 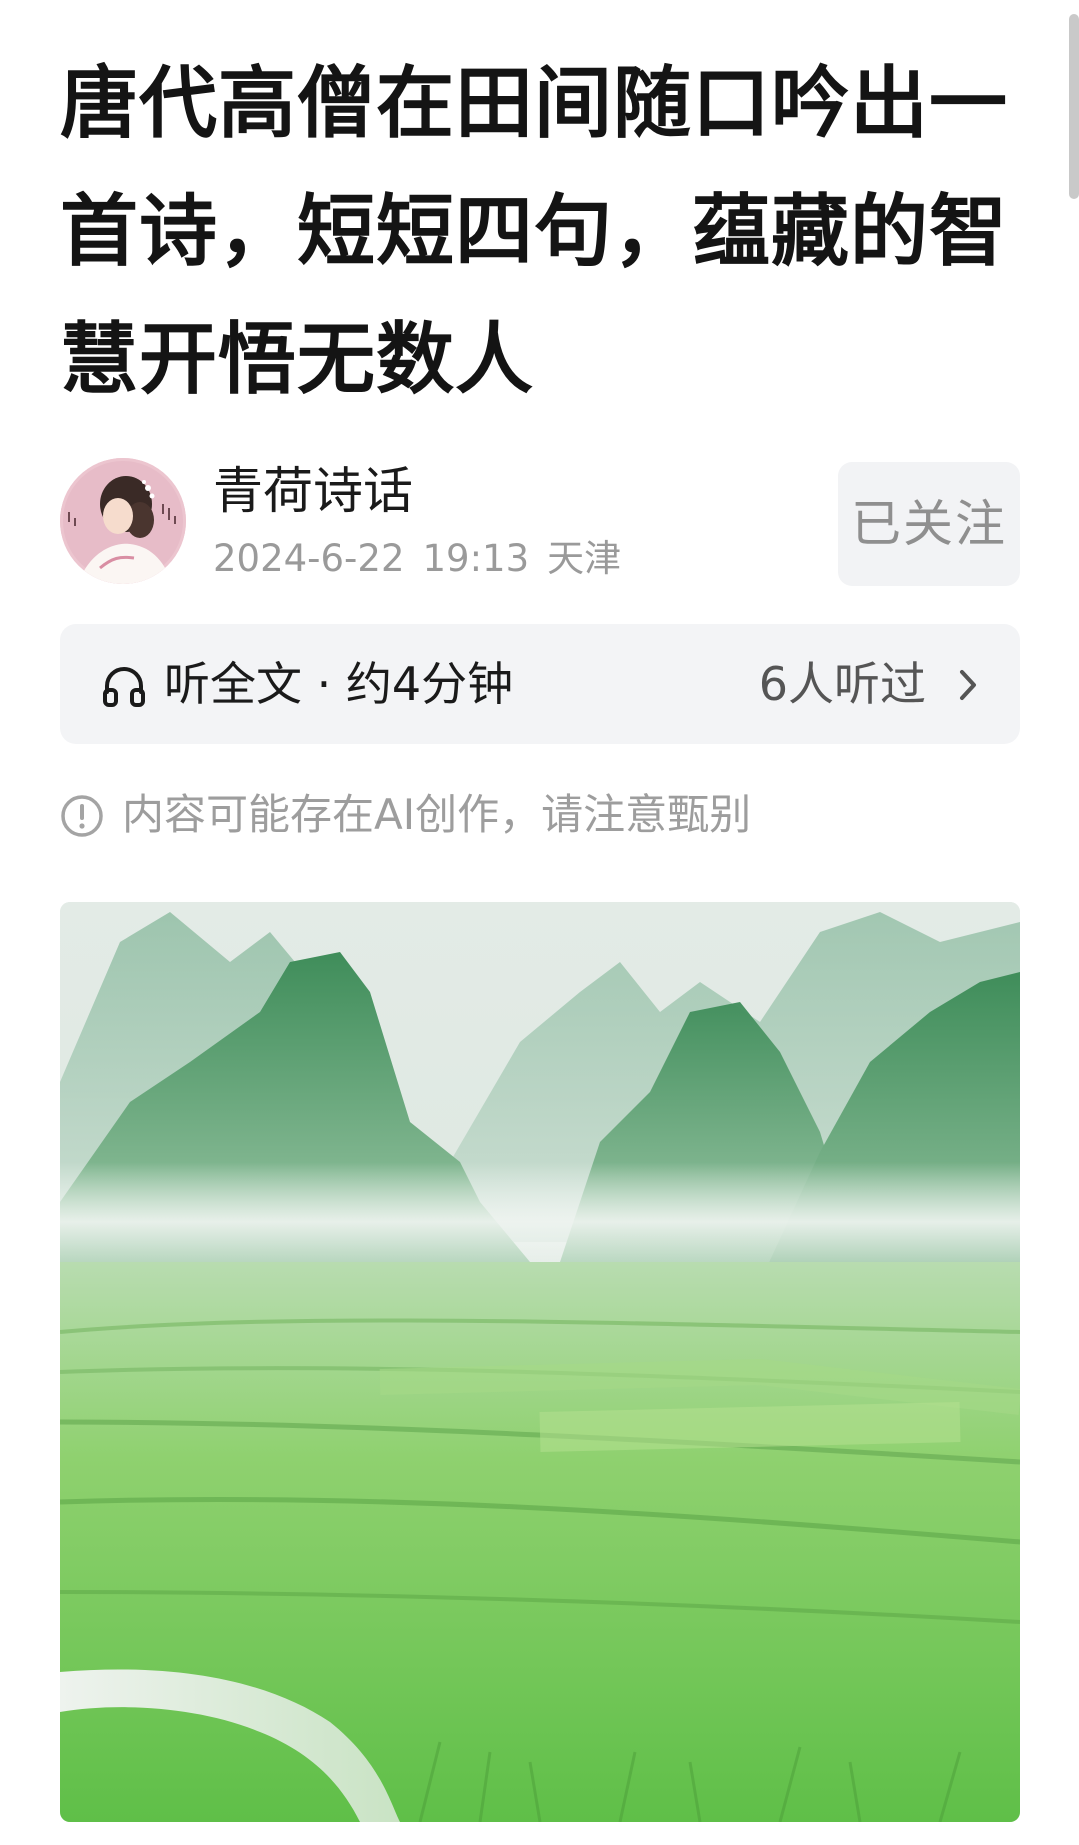 I want to click on publish-time: 19:13, so click(x=476, y=558).